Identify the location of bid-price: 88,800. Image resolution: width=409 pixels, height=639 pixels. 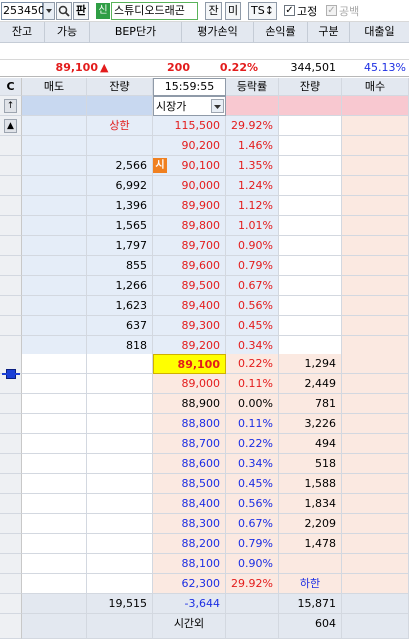
(189, 424).